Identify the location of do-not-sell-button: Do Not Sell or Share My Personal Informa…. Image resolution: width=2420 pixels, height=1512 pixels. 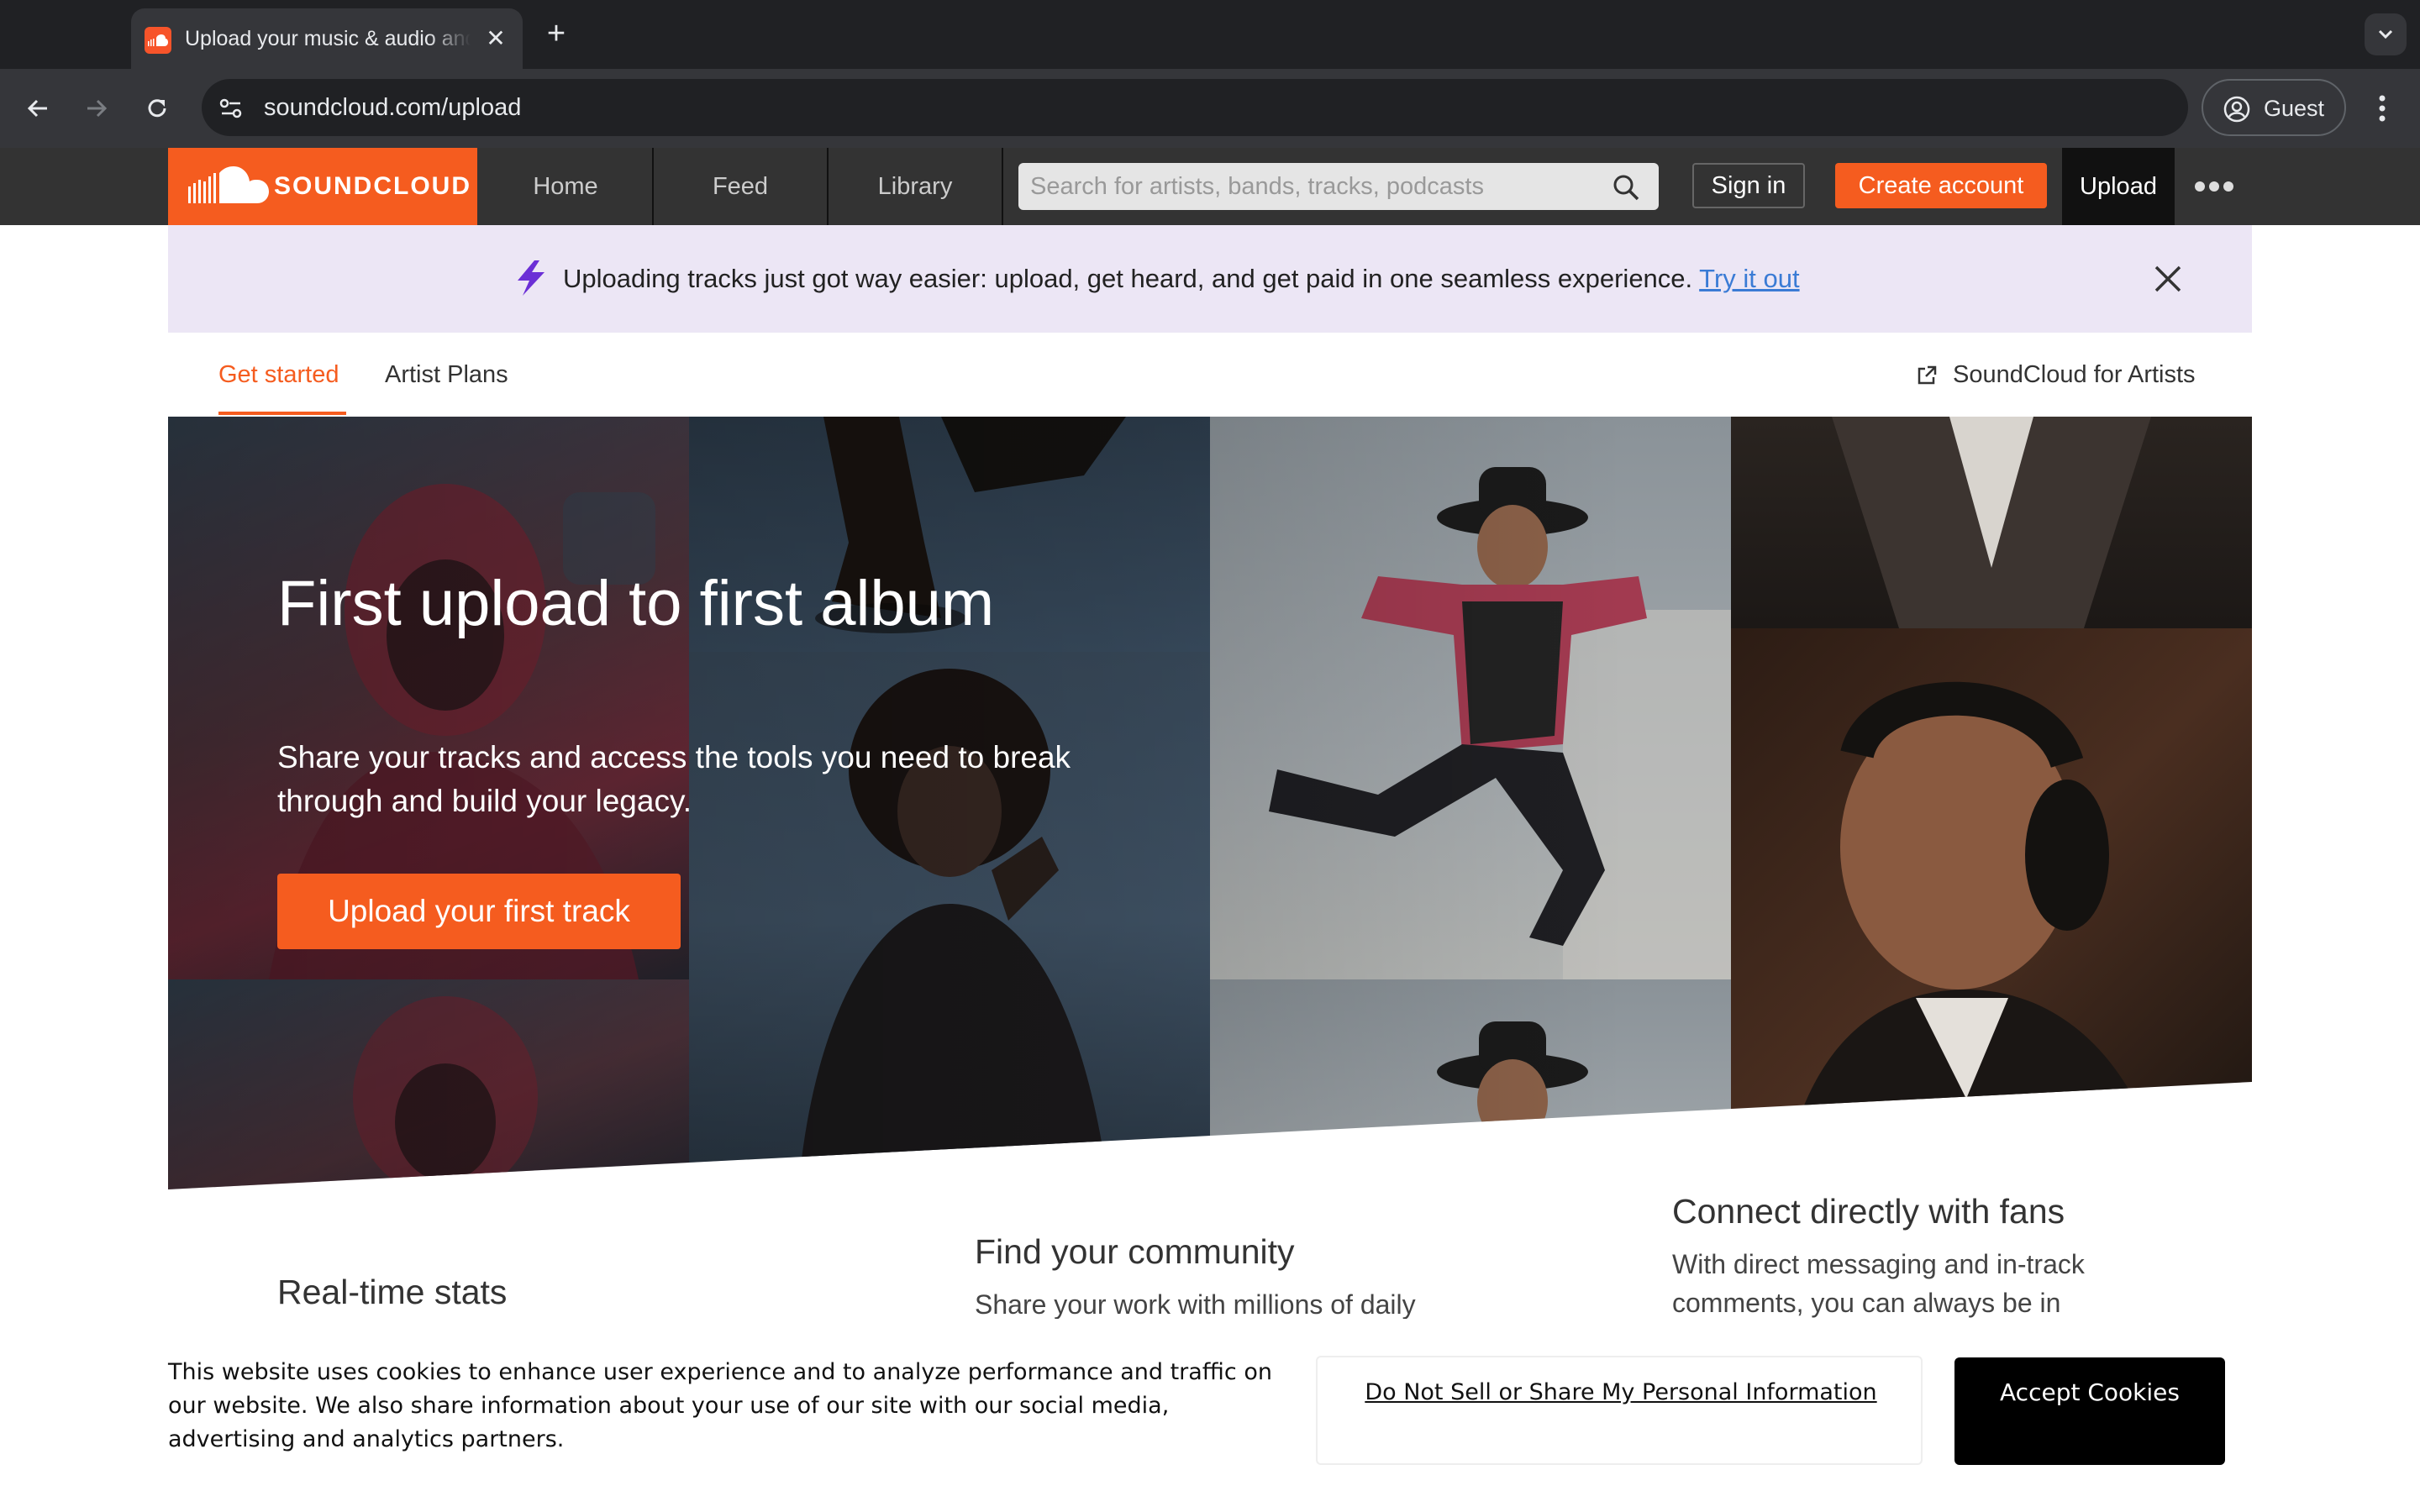
(1619, 1410).